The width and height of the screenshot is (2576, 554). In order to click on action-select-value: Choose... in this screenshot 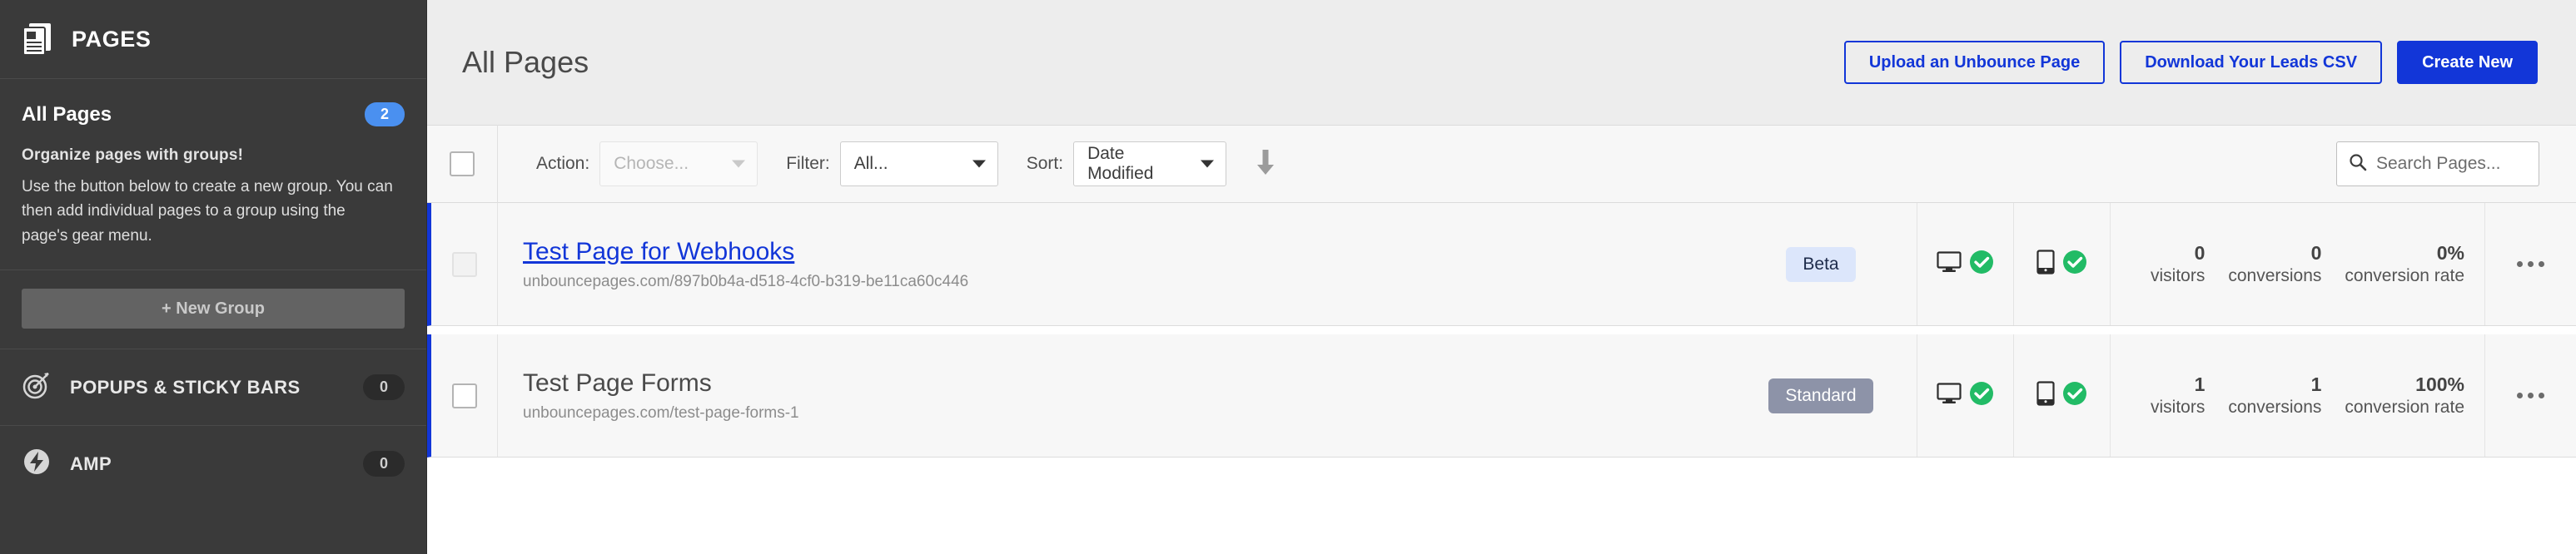, I will do `click(651, 163)`.